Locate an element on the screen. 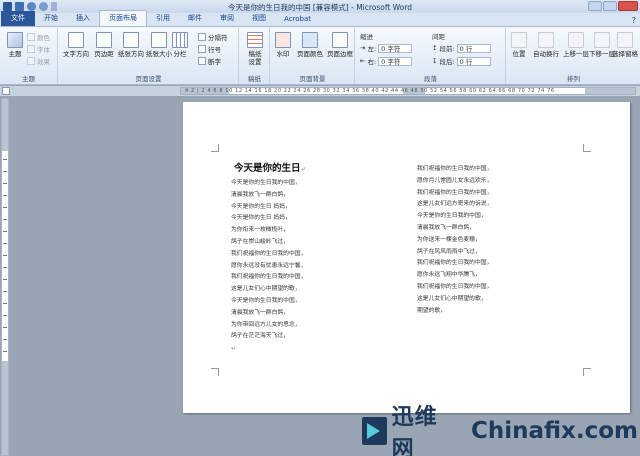 This screenshot has height=456, width=640. theme-fonts-button: 字体 is located at coordinates (38, 49).